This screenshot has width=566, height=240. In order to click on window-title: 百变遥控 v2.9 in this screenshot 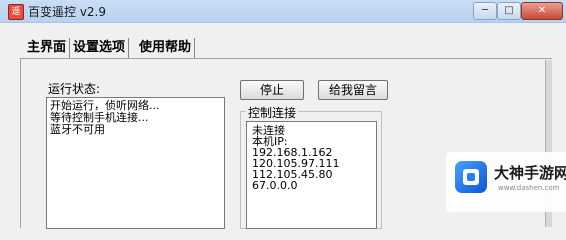, I will do `click(67, 12)`.